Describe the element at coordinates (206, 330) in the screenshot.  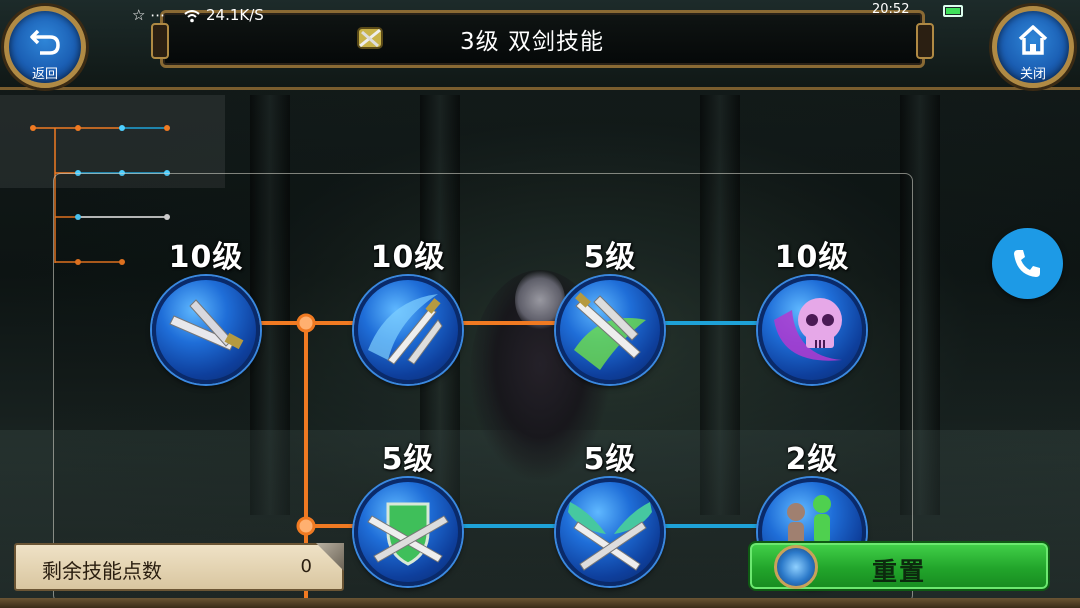
I see `crossed-swords-icon` at that location.